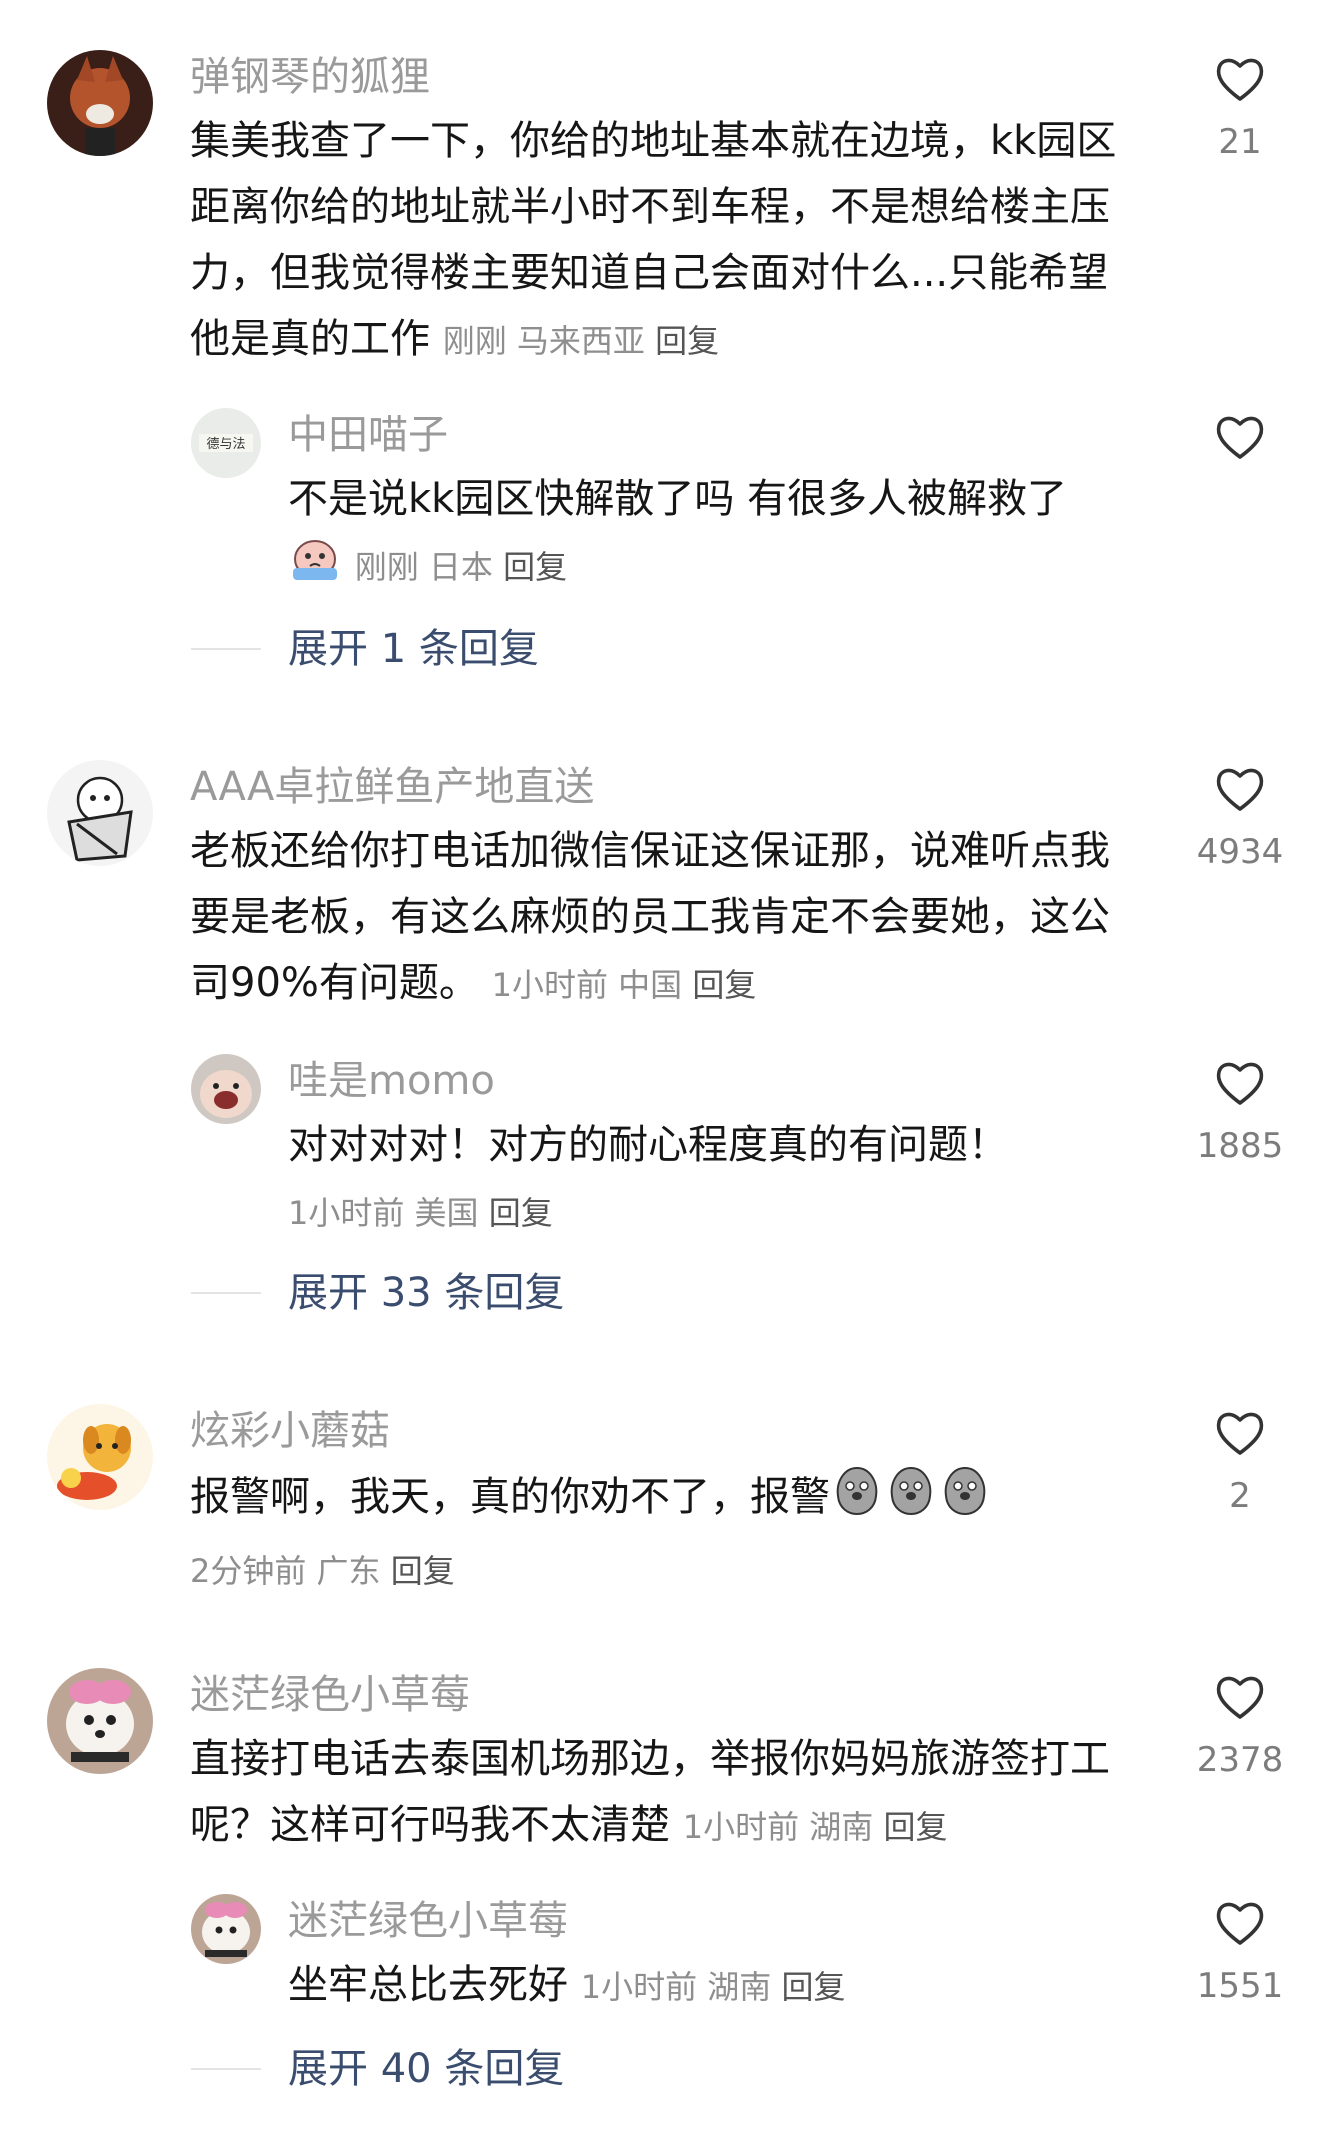 The width and height of the screenshot is (1320, 2137). What do you see at coordinates (348, 1571) in the screenshot?
I see `comment-location: 广东` at bounding box center [348, 1571].